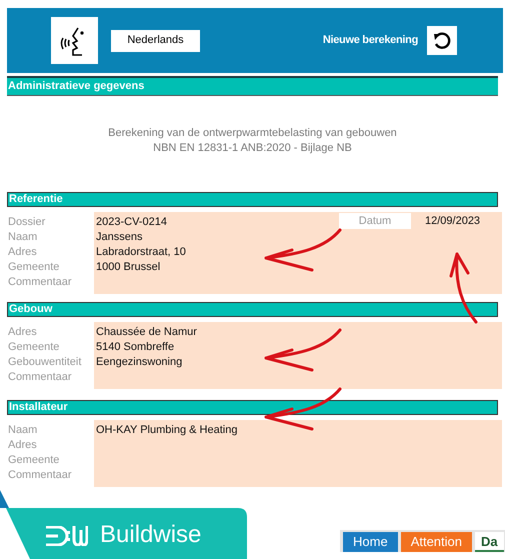 This screenshot has height=559, width=505. Describe the element at coordinates (141, 252) in the screenshot. I see `field-value: Labradorstraat, 10` at that location.